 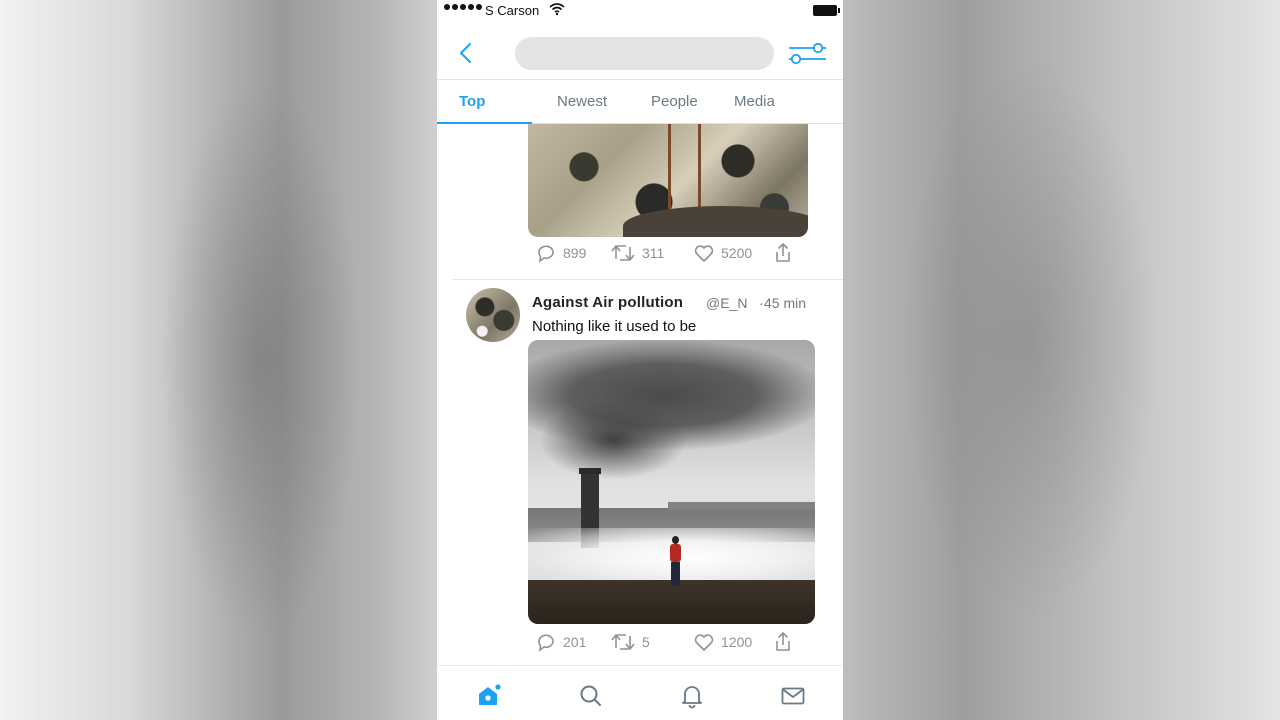 I want to click on background-blur-left, so click(x=260, y=360).